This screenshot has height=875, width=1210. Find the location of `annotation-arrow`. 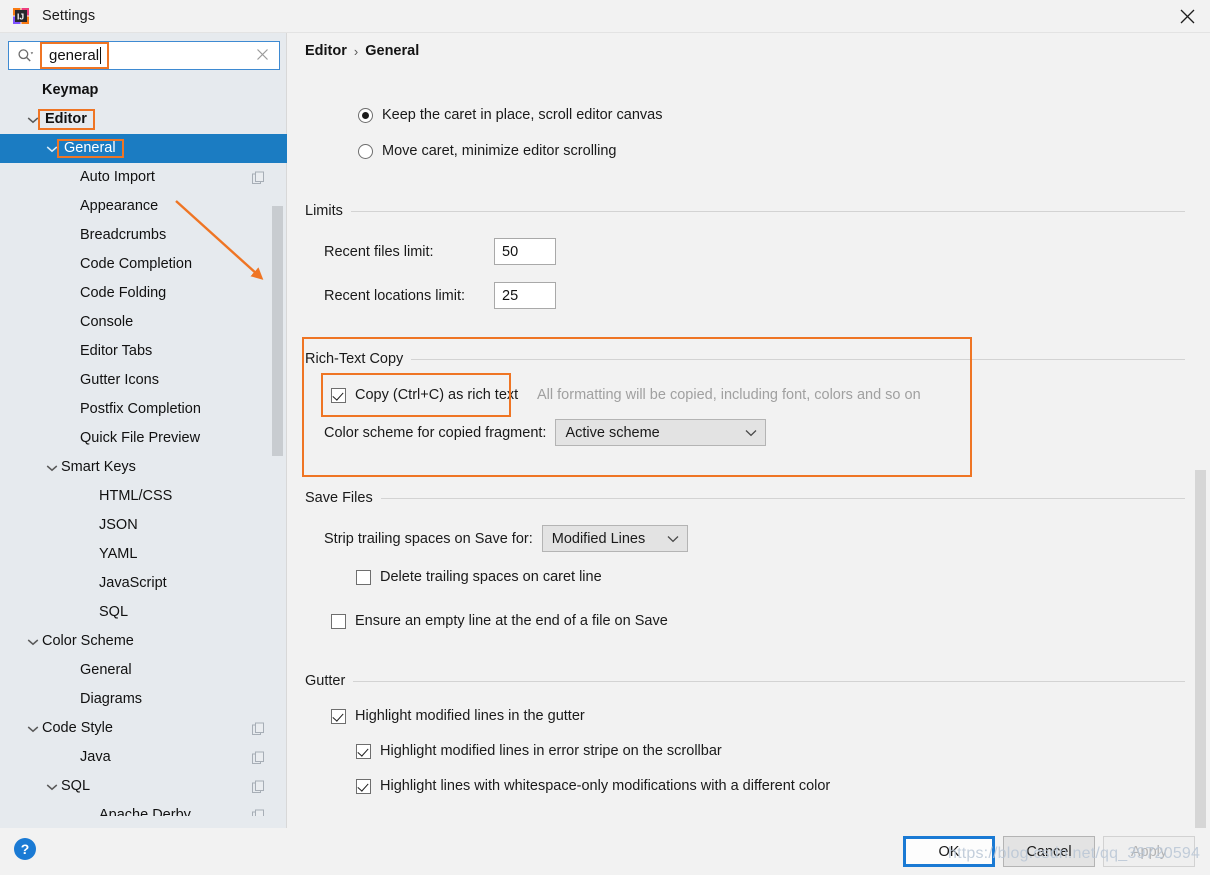

annotation-arrow is located at coordinates (219, 240).